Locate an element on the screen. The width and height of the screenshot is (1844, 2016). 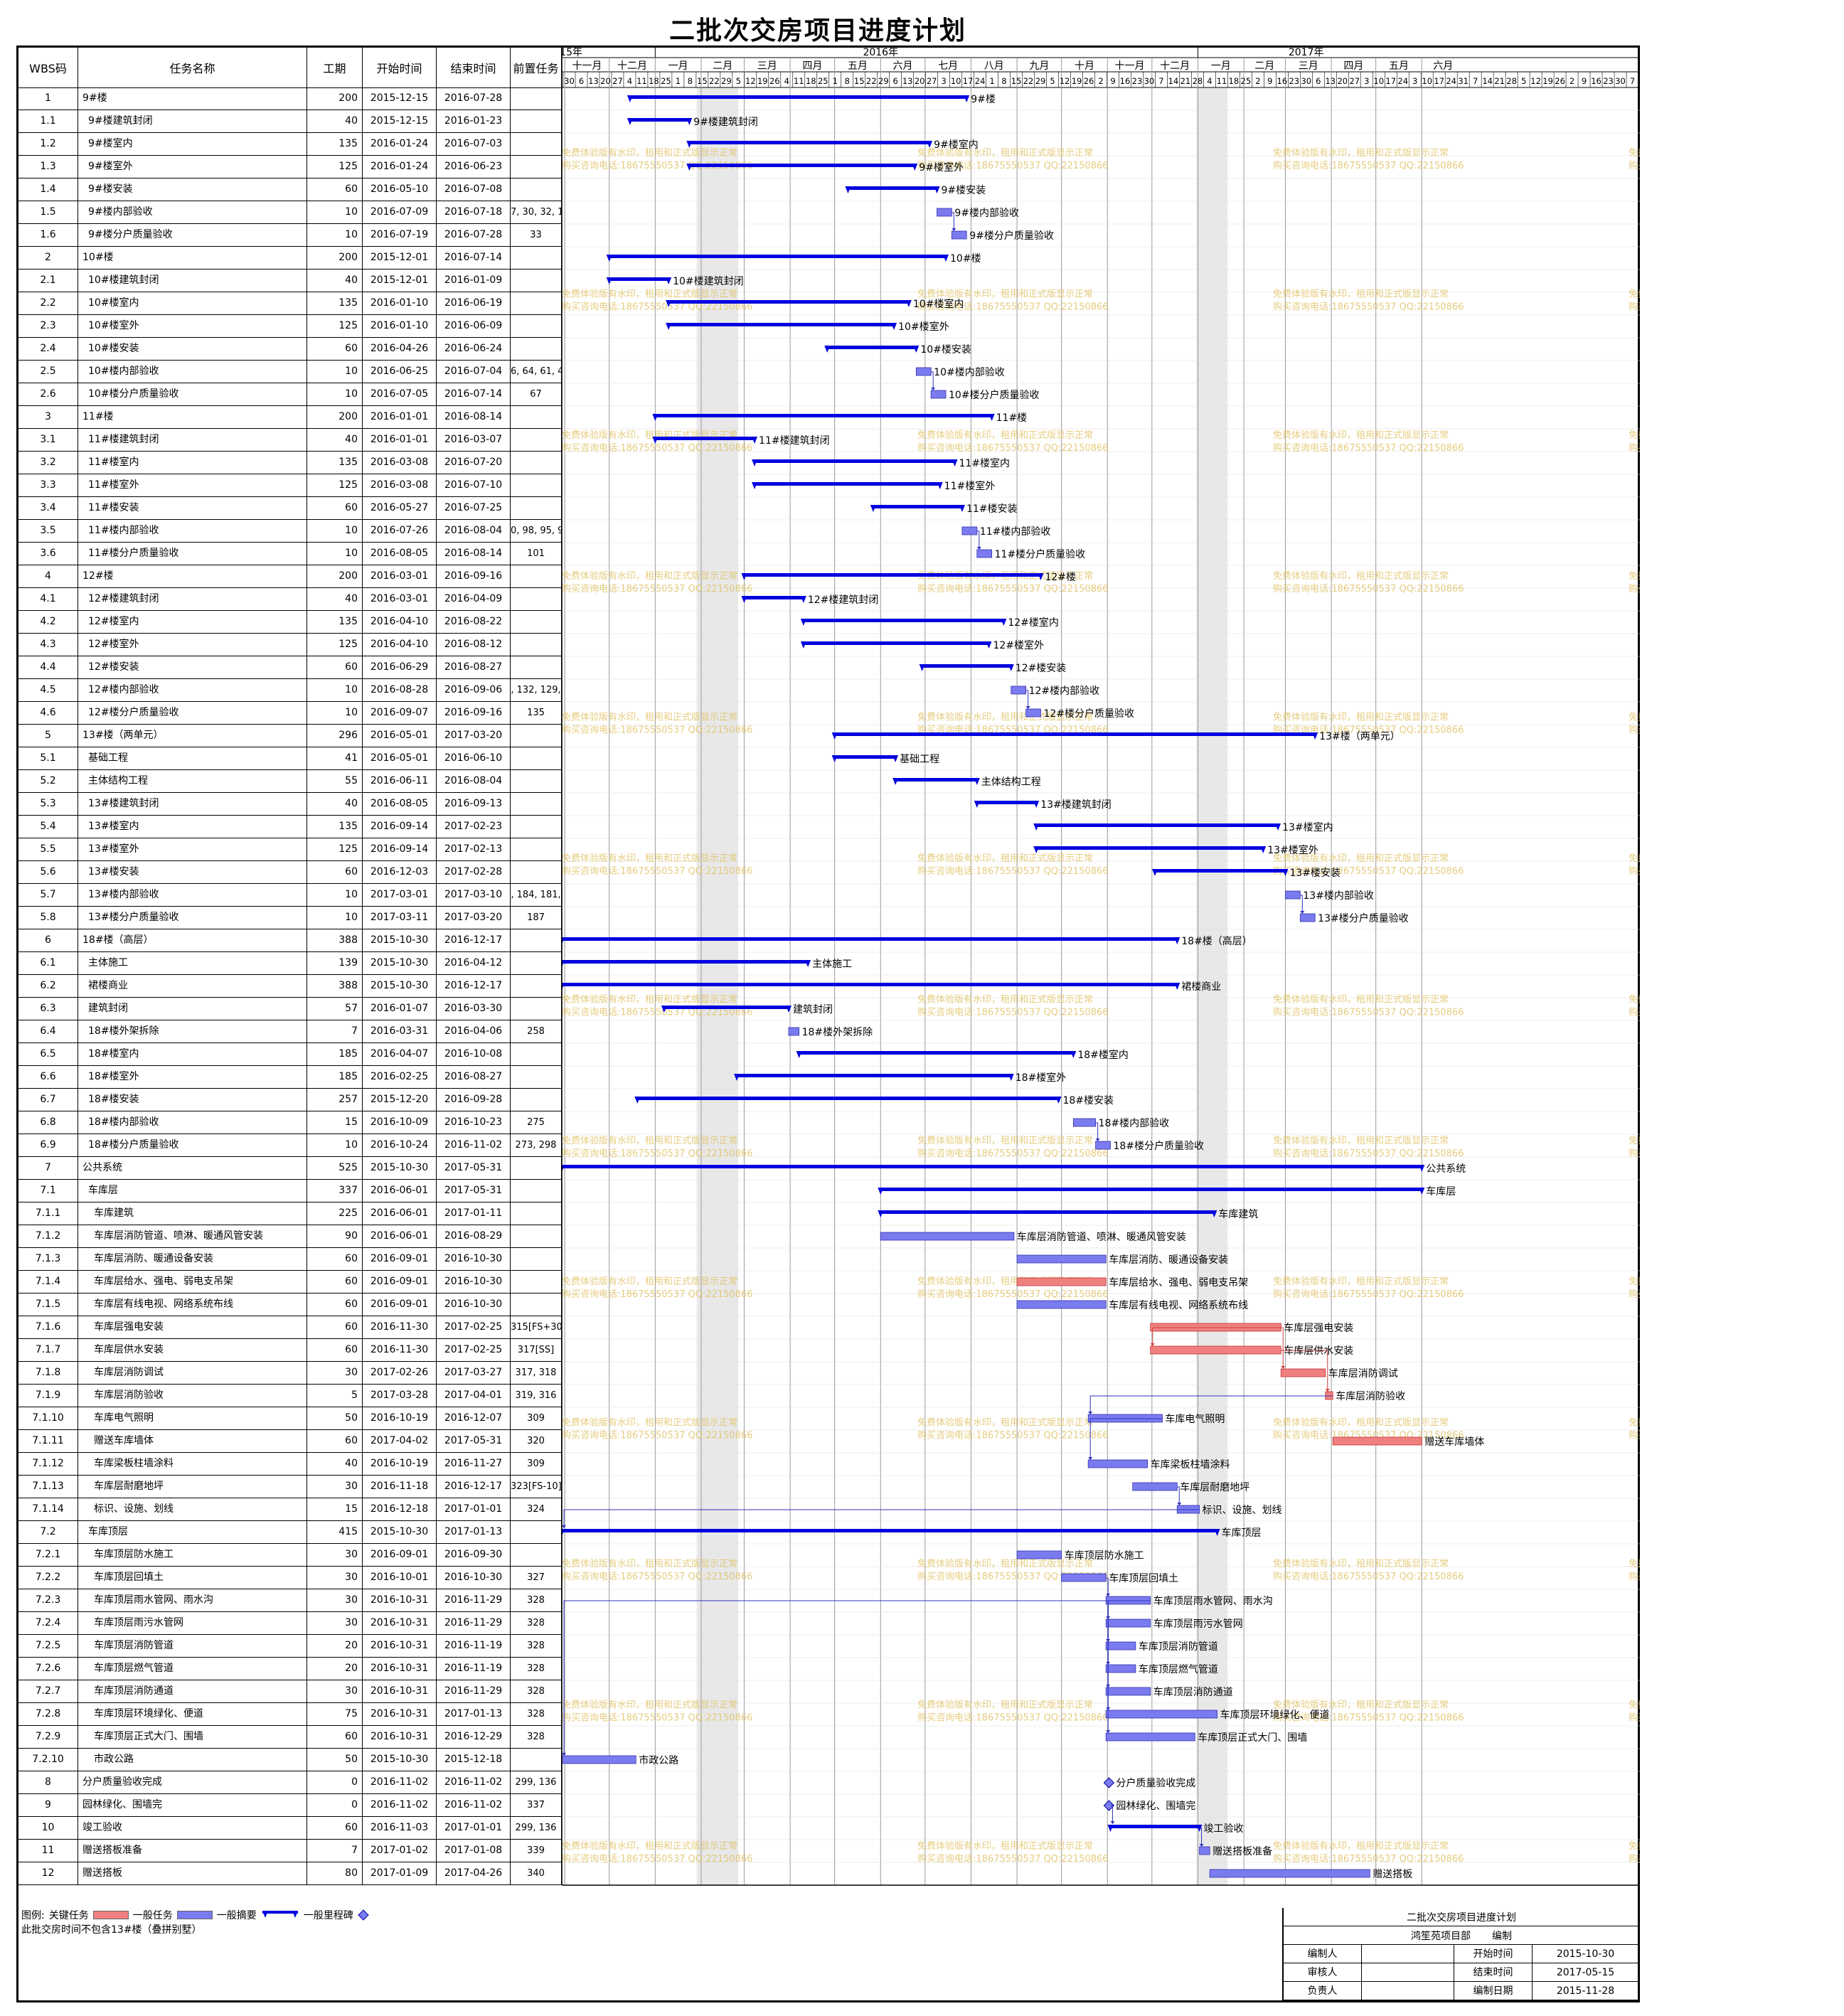
table-row: 1.4 9#楼安装 60 2016-05-10 2016-07-08 is located at coordinates (290, 189).